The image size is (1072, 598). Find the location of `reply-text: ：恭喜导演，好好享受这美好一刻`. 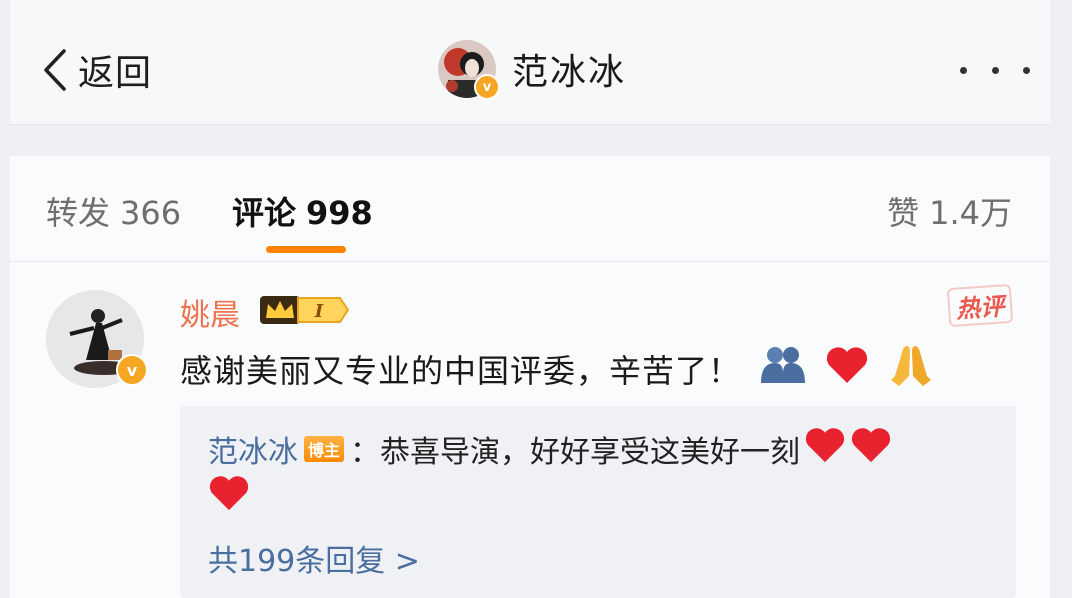

reply-text: ：恭喜导演，好好享受这美好一刻 is located at coordinates (575, 452).